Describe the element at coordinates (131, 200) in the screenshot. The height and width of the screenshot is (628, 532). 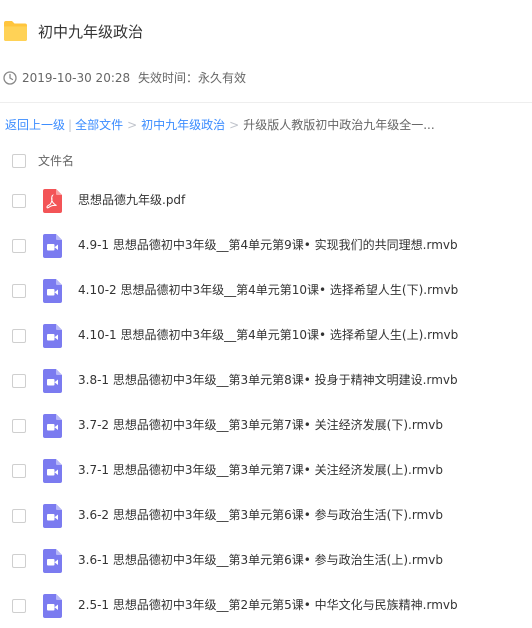
I see `file-name: 思想品德九年级.pdf` at that location.